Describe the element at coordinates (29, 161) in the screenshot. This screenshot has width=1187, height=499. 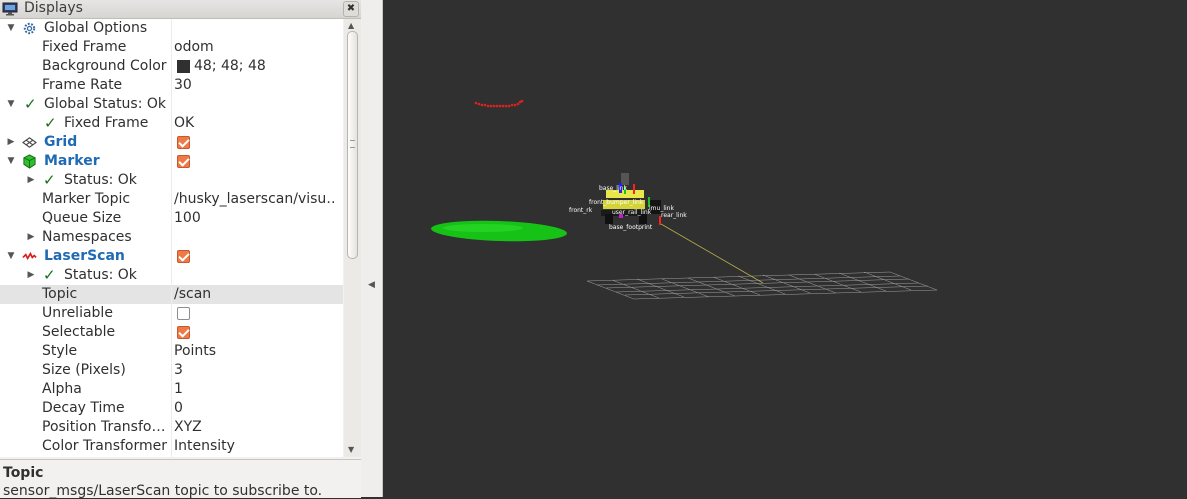
I see `cube-icon` at that location.